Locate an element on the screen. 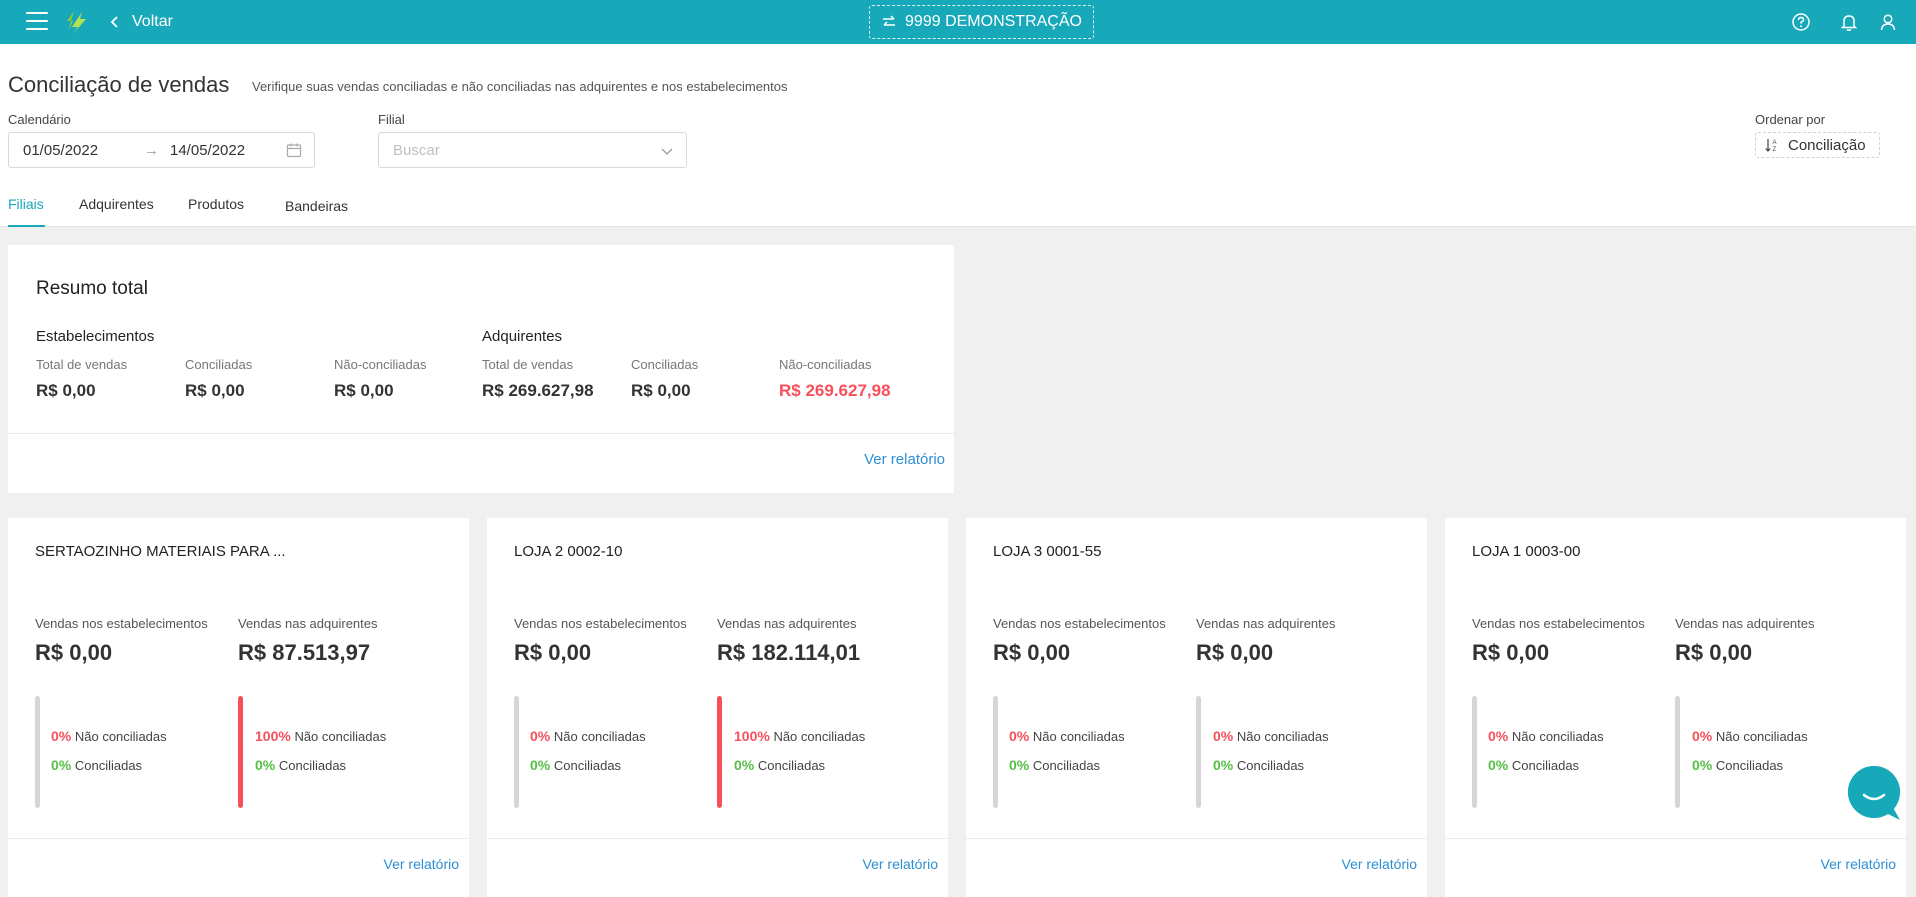 Image resolution: width=1916 pixels, height=897 pixels. date-start: 01/05/2022 is located at coordinates (60, 150).